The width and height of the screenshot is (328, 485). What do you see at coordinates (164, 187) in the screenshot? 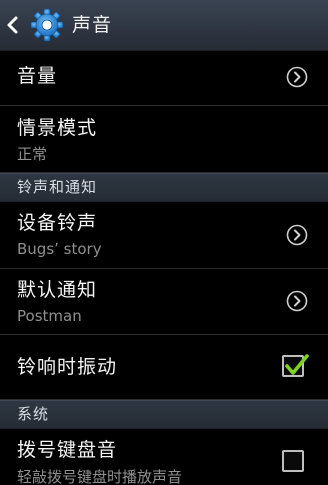
I see `section-header-ringtones: 铃声和通知` at bounding box center [164, 187].